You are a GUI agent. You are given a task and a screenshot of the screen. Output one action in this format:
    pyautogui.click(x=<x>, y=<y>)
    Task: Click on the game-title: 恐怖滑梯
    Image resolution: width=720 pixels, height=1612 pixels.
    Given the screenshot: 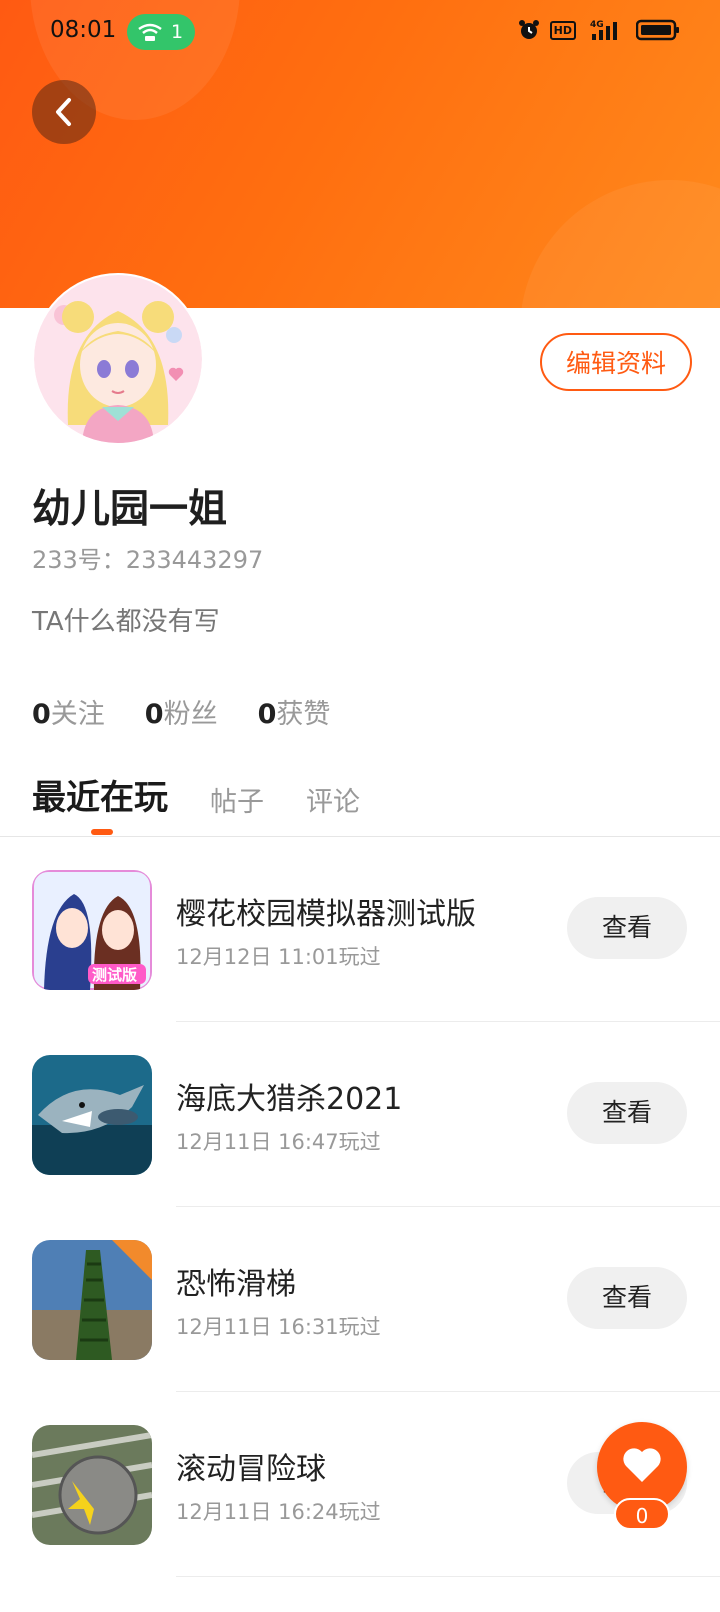 What is the action you would take?
    pyautogui.click(x=236, y=1284)
    